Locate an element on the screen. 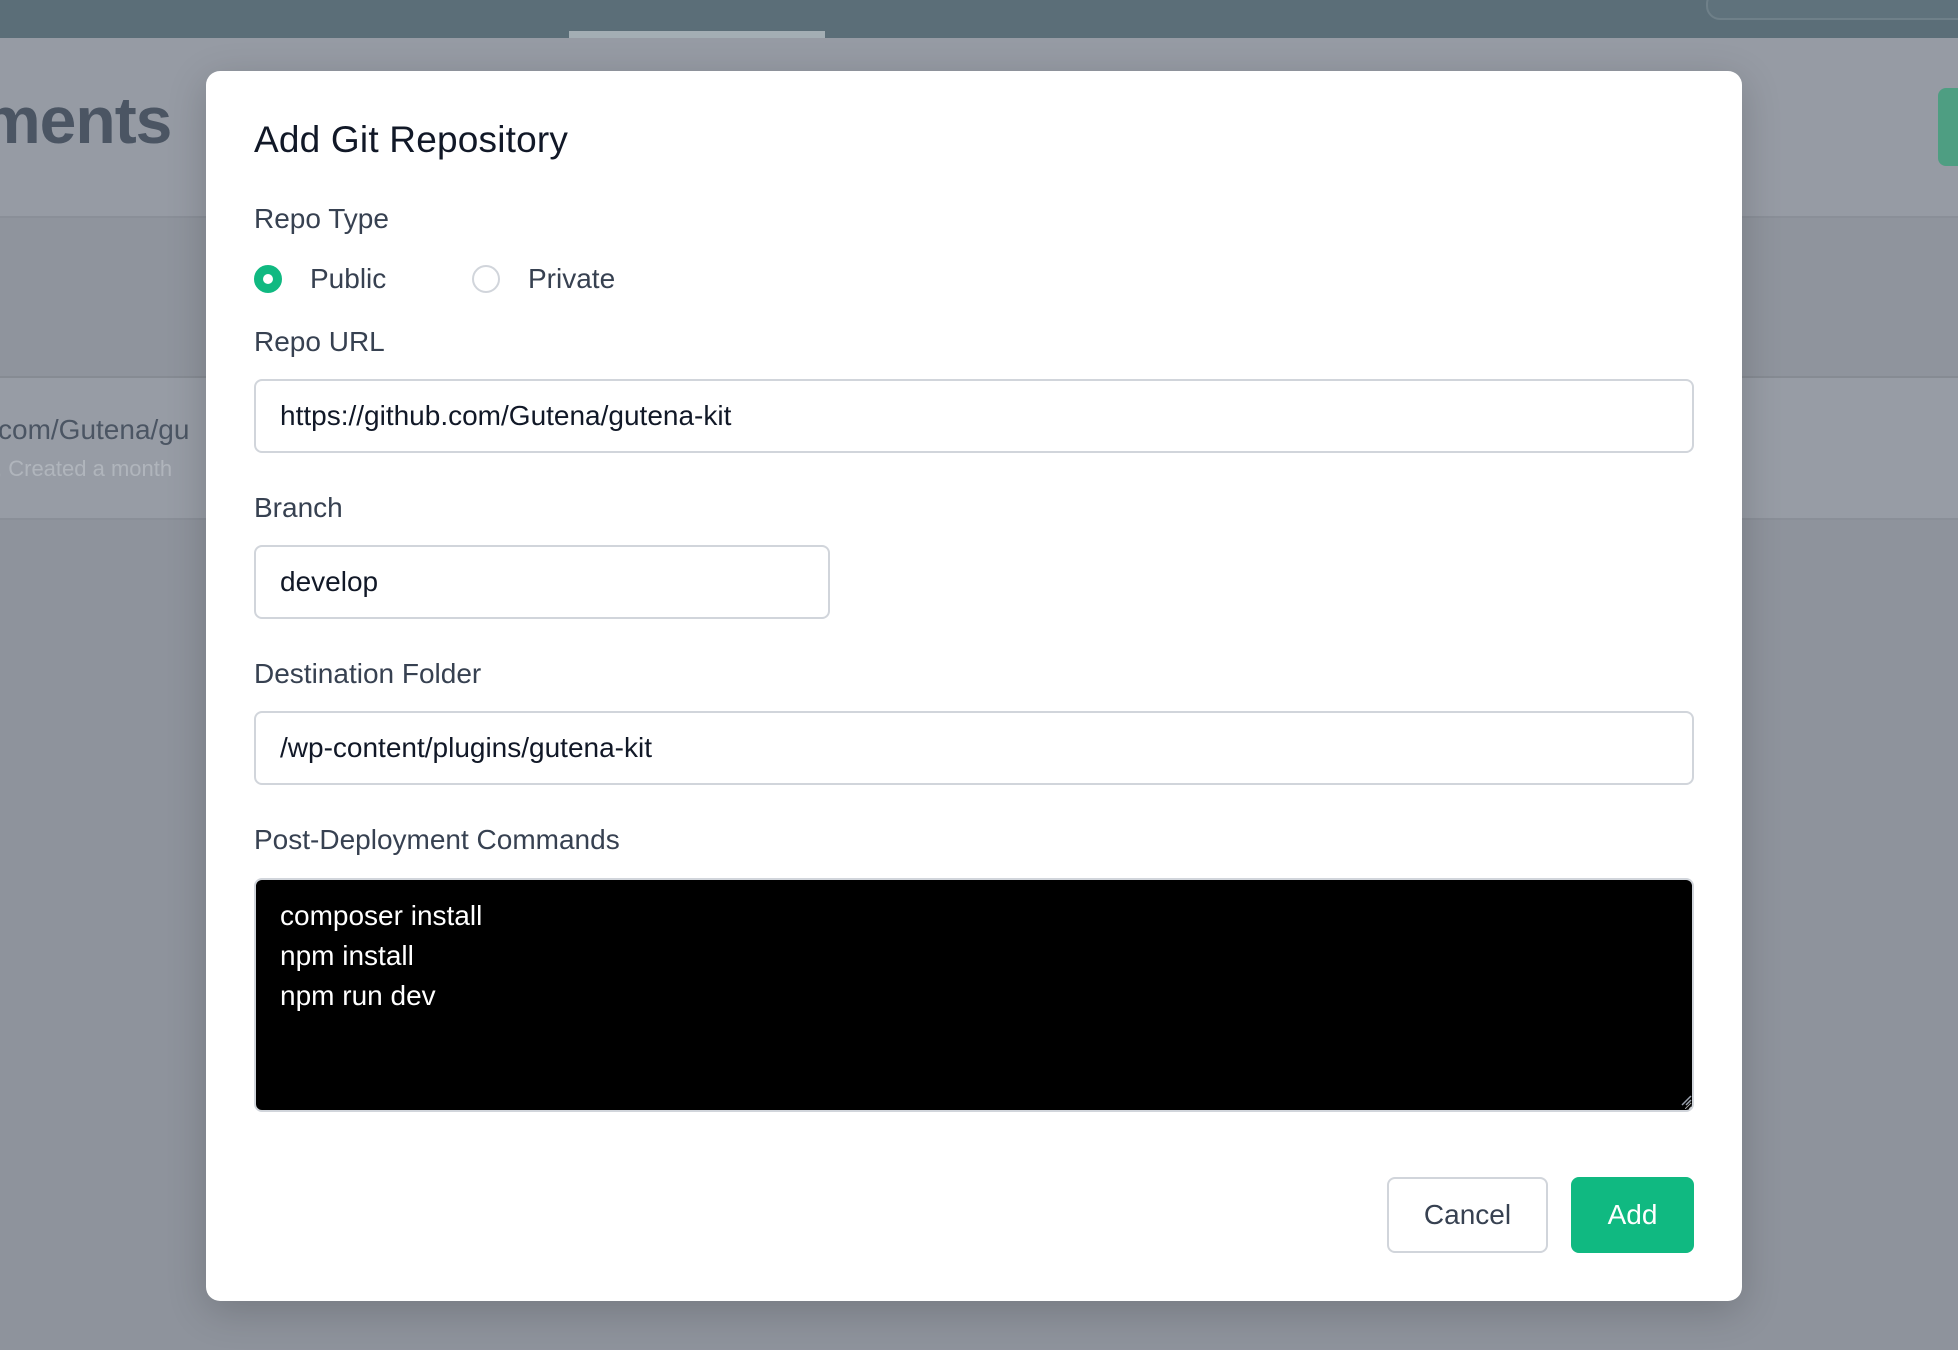 This screenshot has width=1958, height=1350. radio-unchecked-icon is located at coordinates (486, 279).